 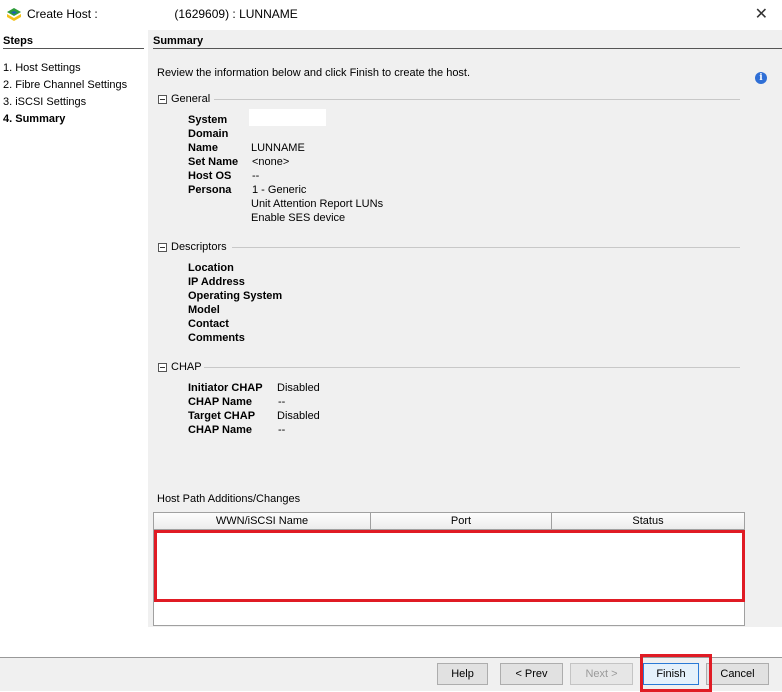 What do you see at coordinates (262, 521) in the screenshot?
I see `column-header-wwn: WWN/iSCSI Name` at bounding box center [262, 521].